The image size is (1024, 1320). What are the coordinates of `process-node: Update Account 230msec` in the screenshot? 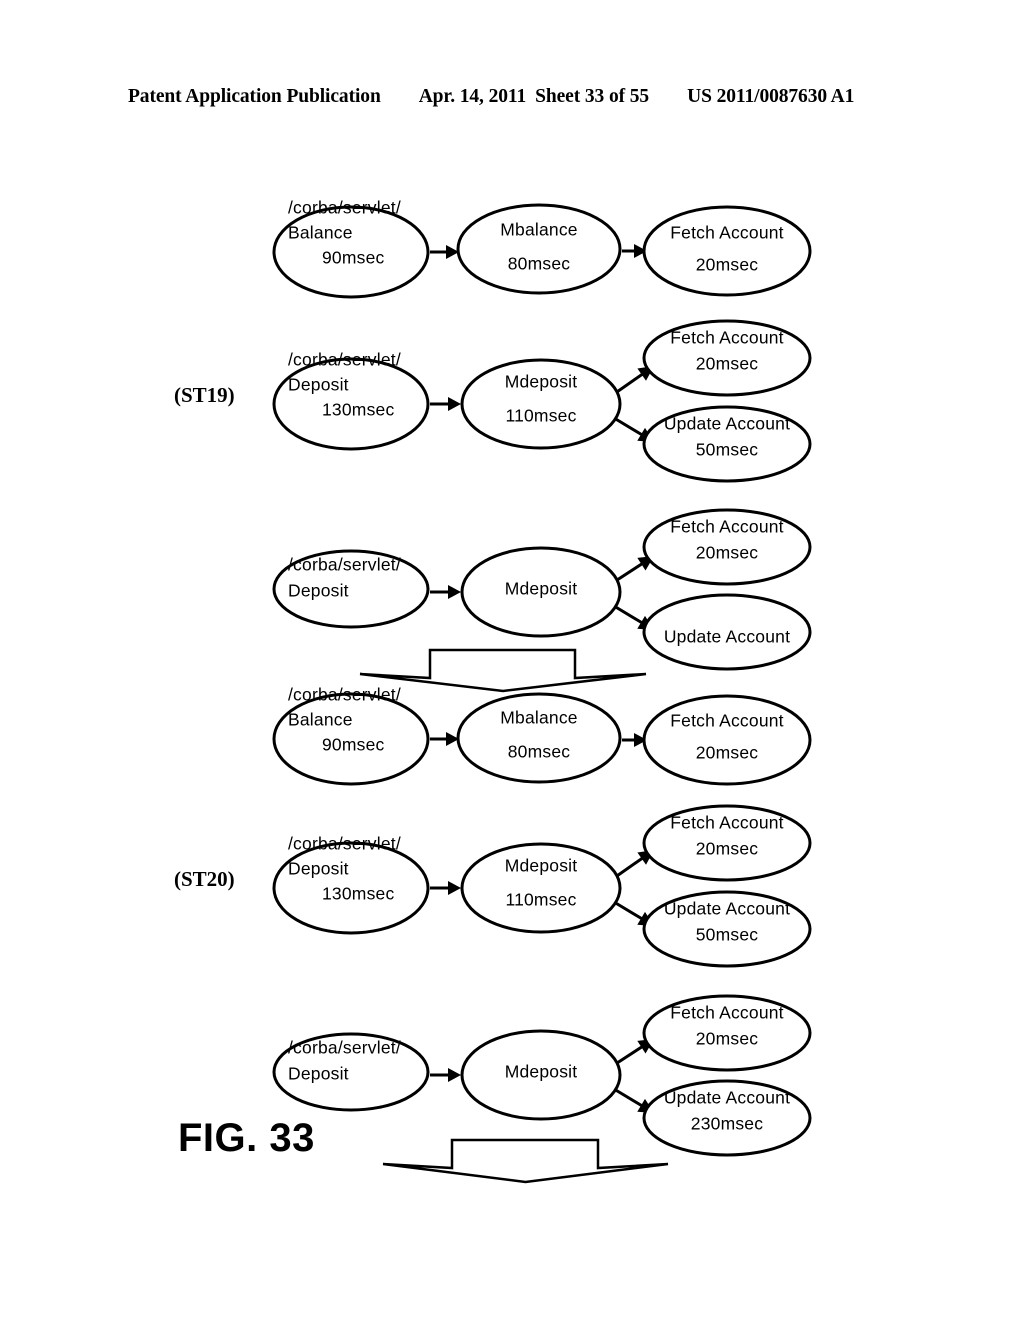 It's located at (727, 1118).